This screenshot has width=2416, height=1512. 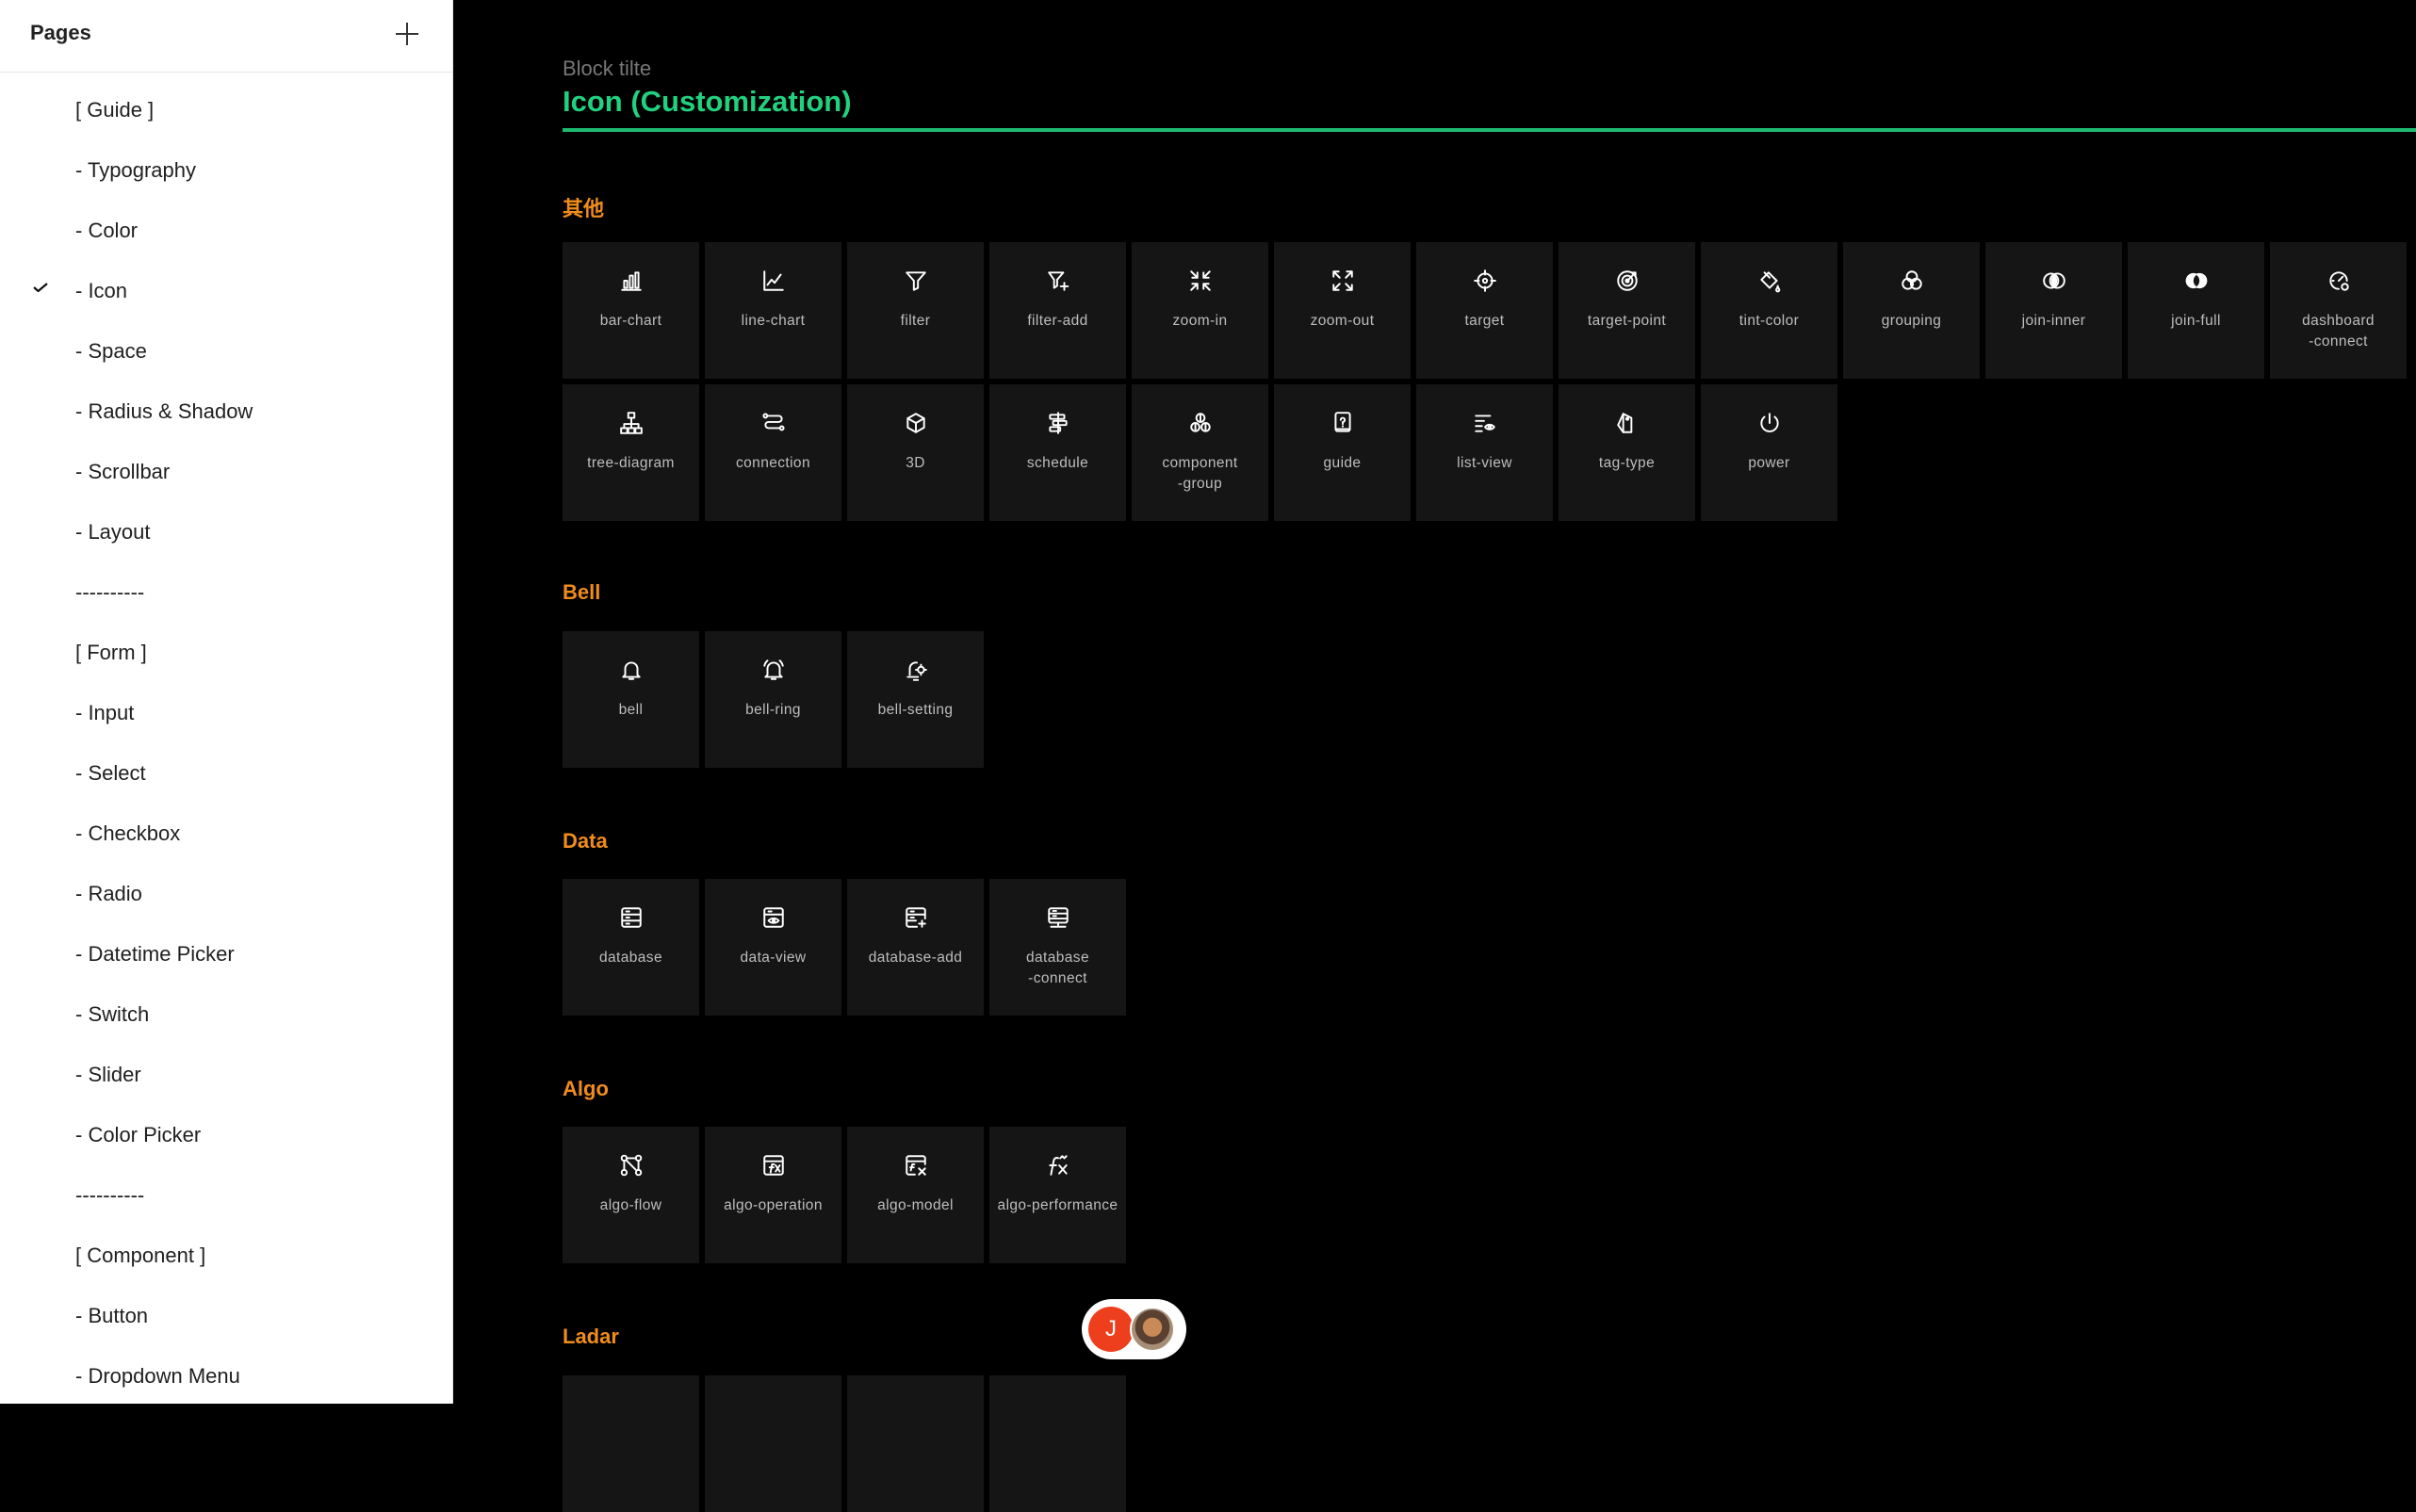 What do you see at coordinates (1057, 947) in the screenshot?
I see `icon-tile: database -connect` at bounding box center [1057, 947].